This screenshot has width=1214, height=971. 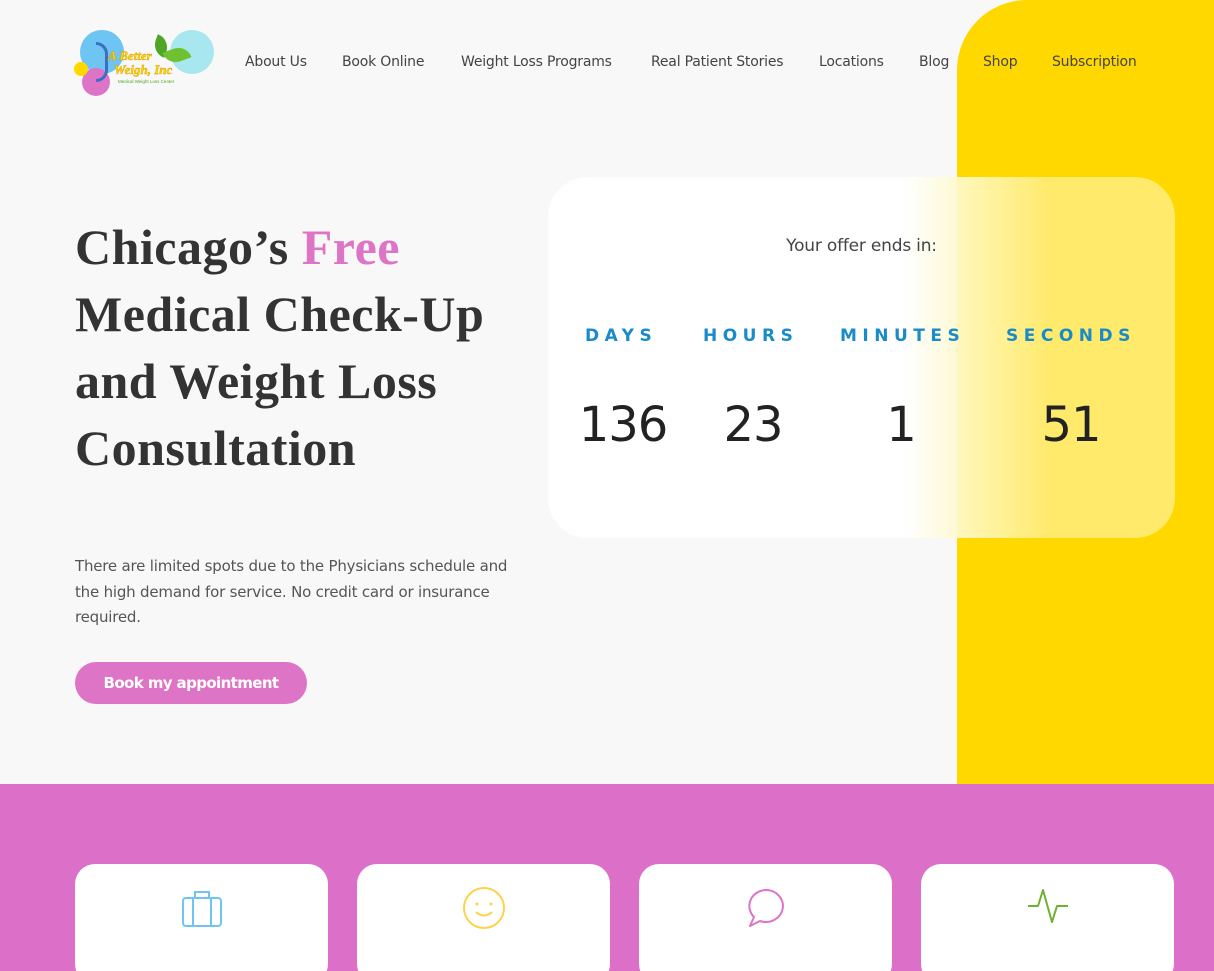 What do you see at coordinates (483, 908) in the screenshot?
I see `smiley-icon` at bounding box center [483, 908].